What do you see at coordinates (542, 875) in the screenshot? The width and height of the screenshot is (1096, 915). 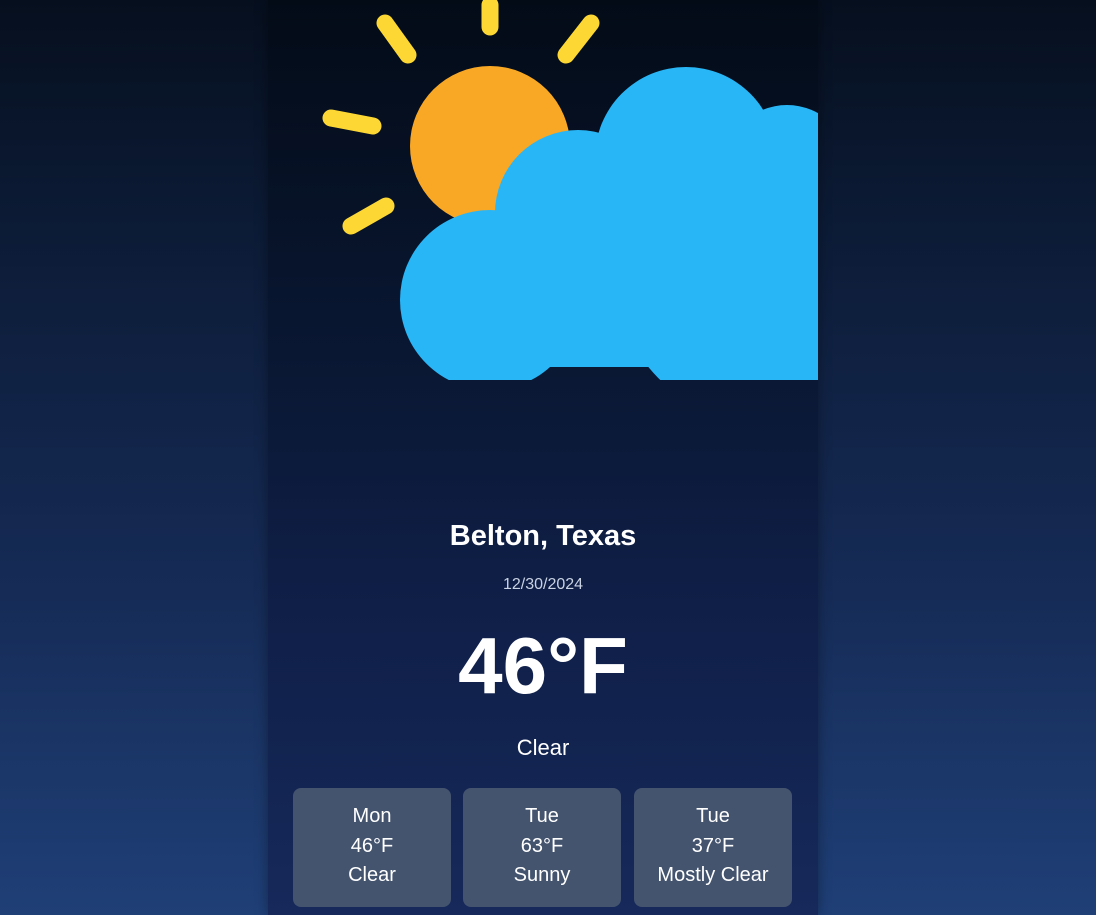 I see `forecast-condition: Sunny` at bounding box center [542, 875].